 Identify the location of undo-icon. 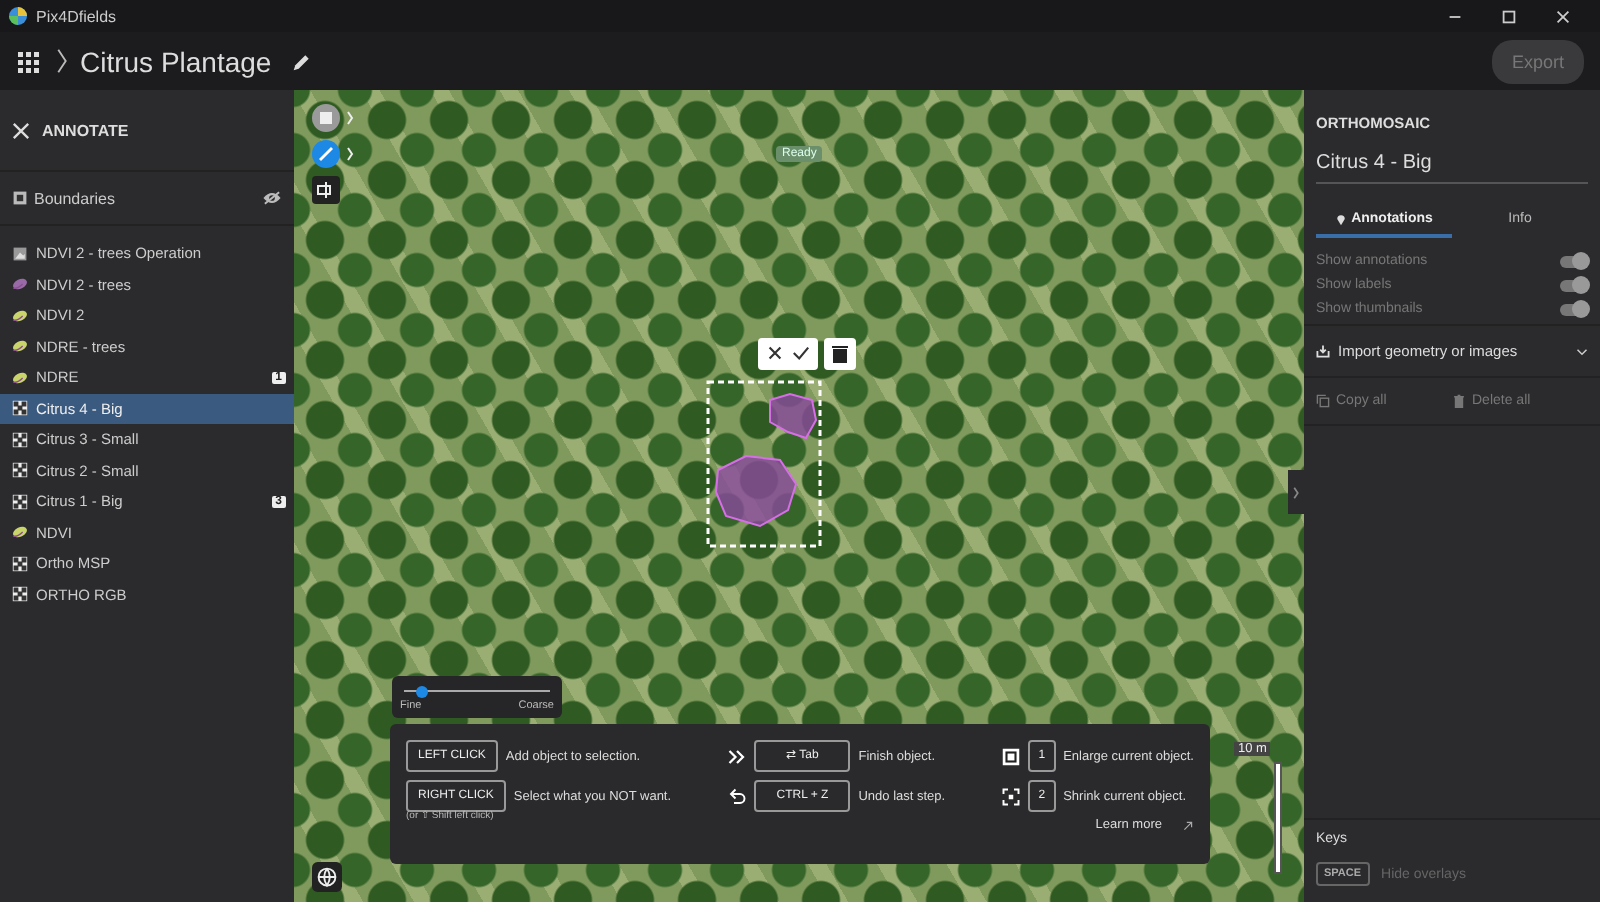
(737, 796).